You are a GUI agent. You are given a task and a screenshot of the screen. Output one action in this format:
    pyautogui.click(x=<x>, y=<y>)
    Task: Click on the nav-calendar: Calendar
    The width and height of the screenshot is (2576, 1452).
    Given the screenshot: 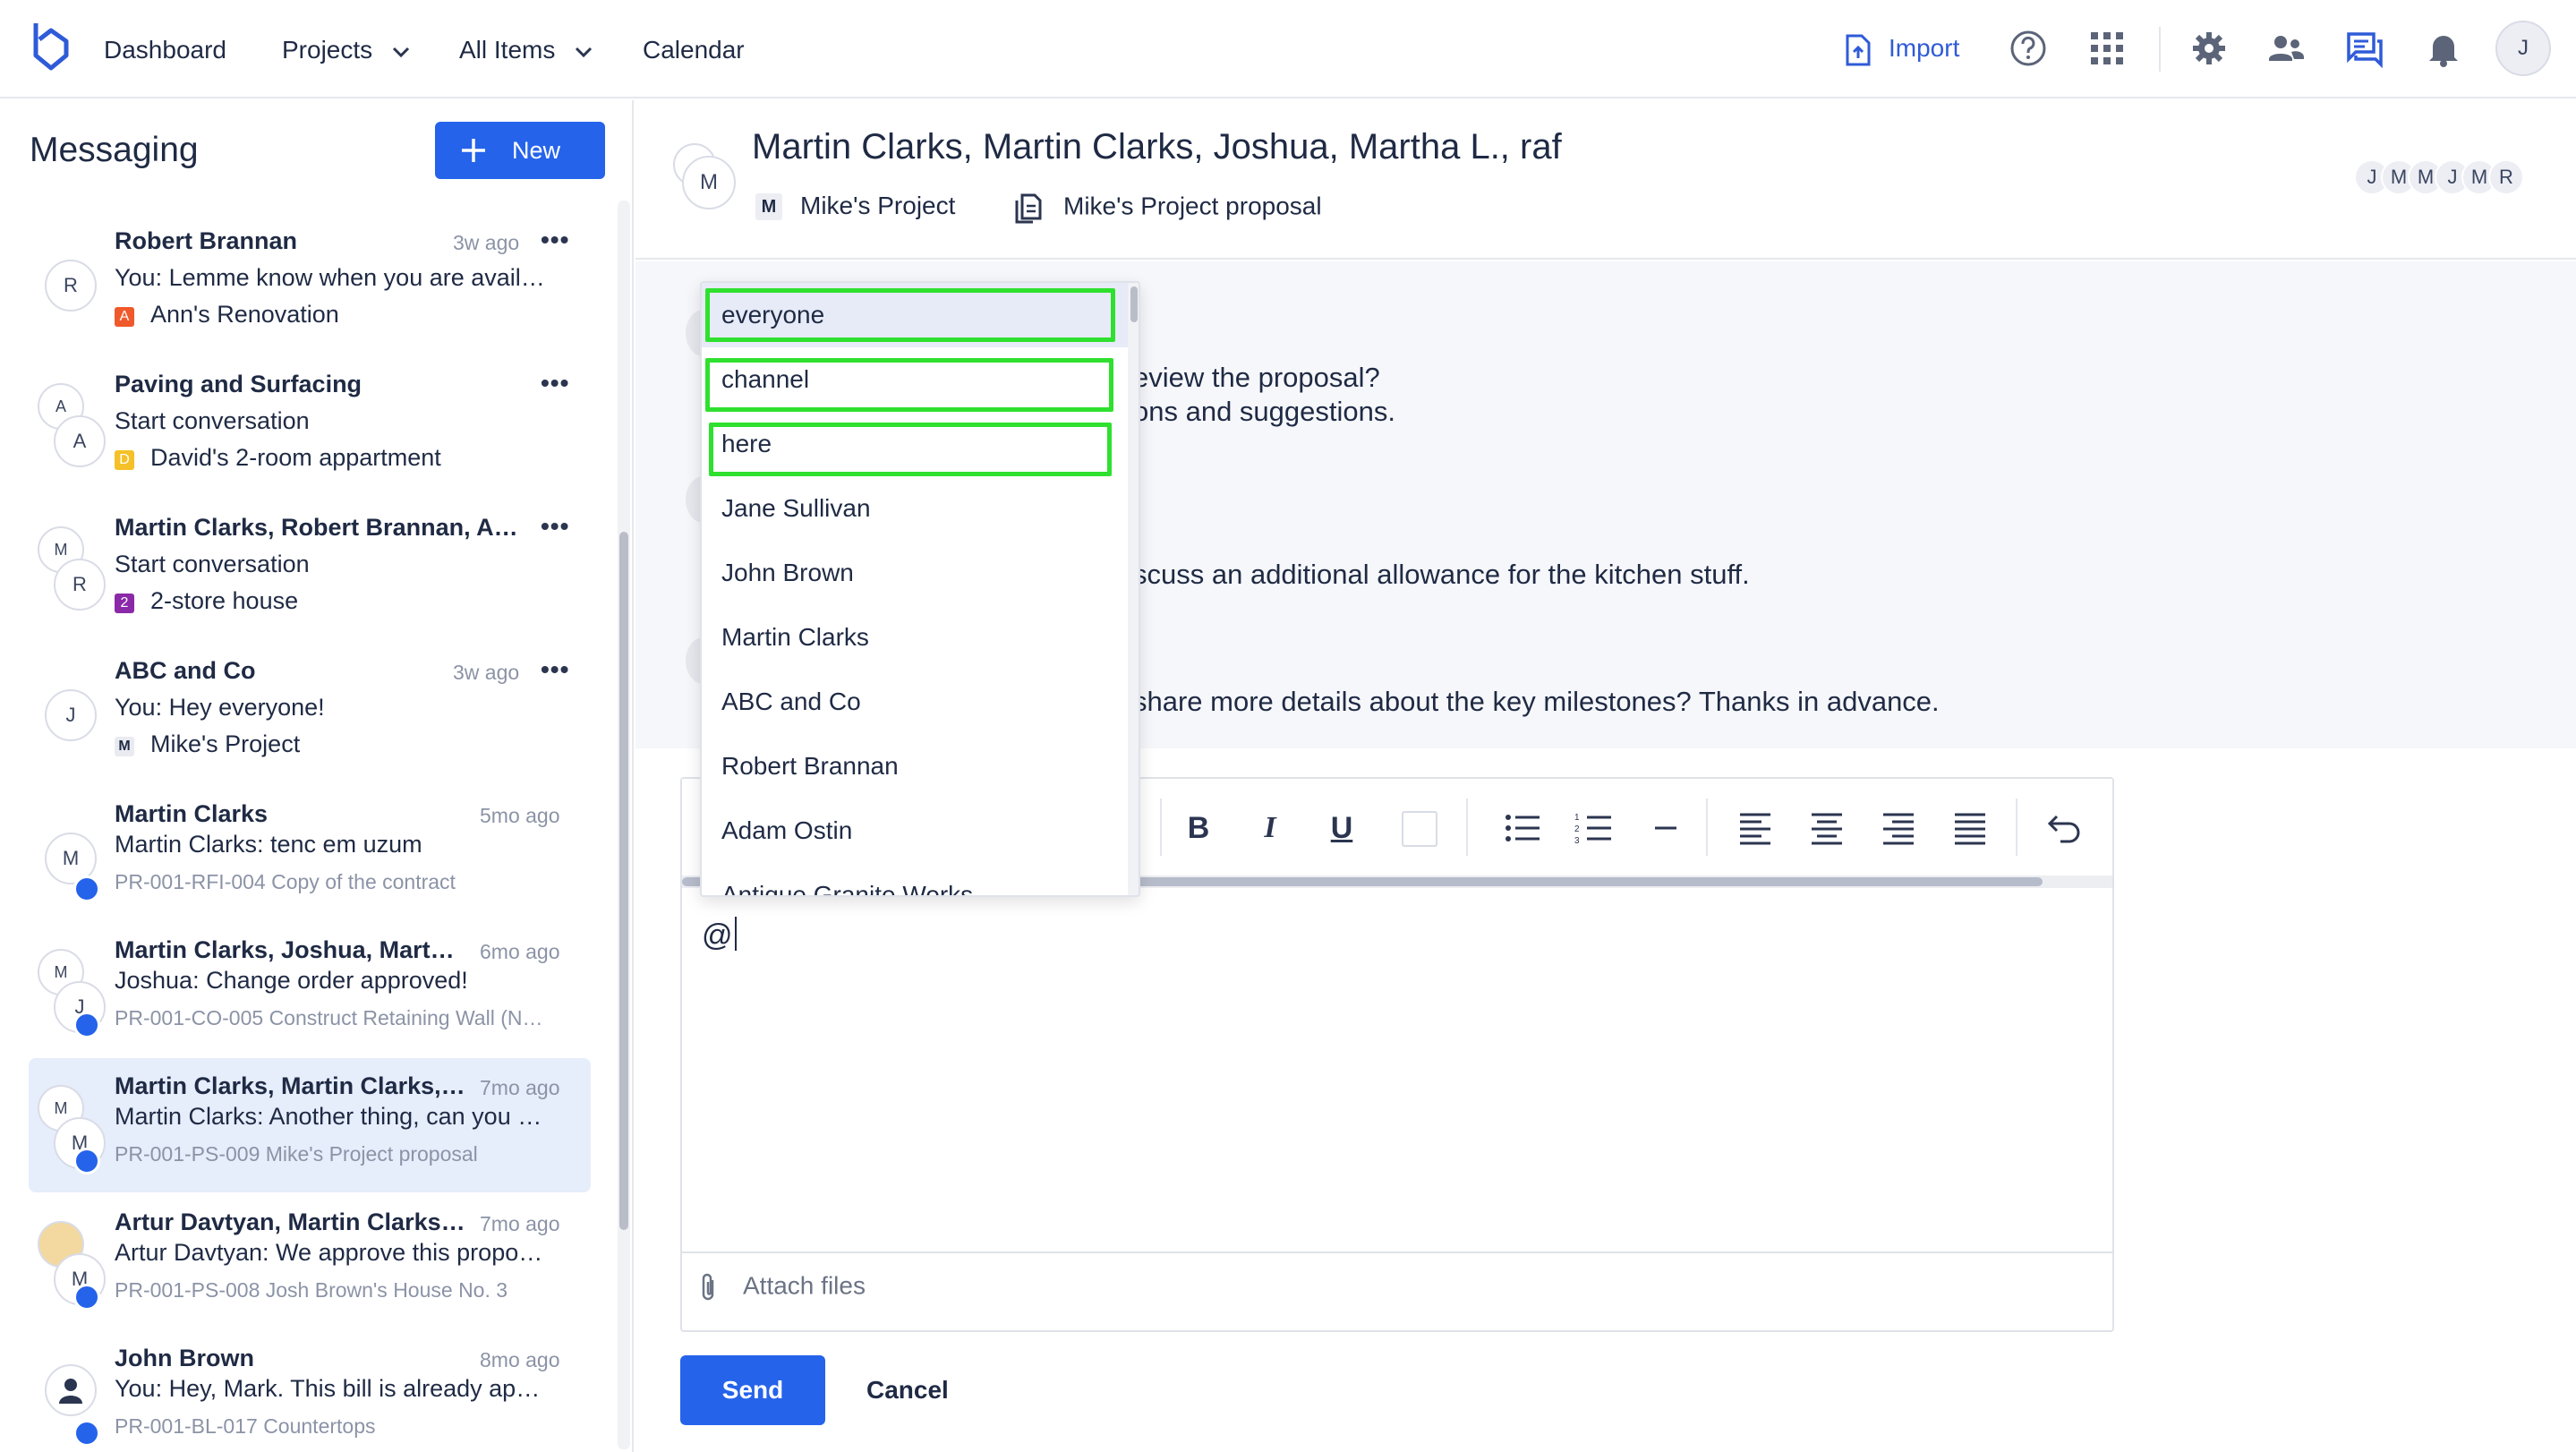 What is the action you would take?
    pyautogui.click(x=694, y=50)
    